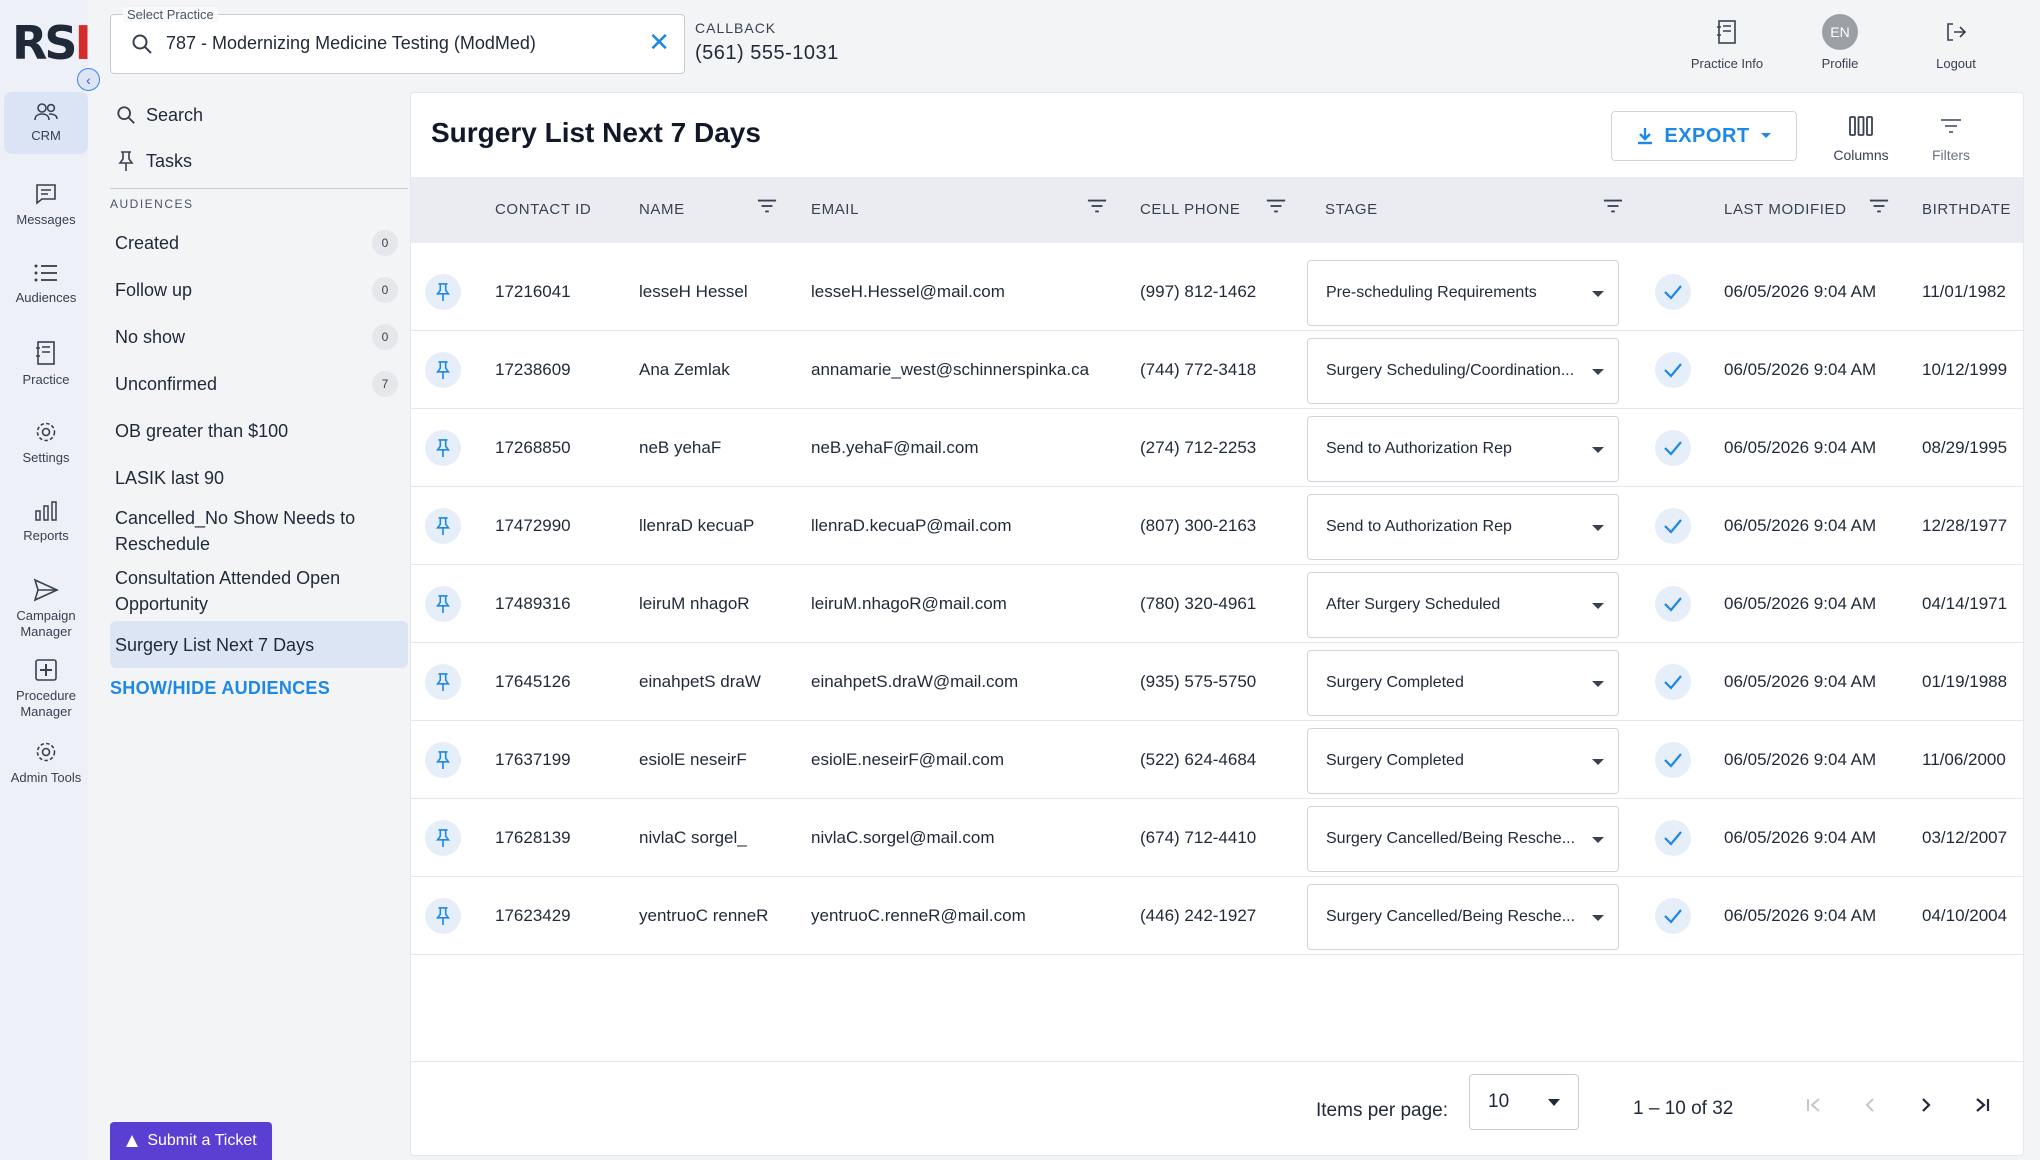 The image size is (2040, 1160). I want to click on chevron-left-icon, so click(1869, 1105).